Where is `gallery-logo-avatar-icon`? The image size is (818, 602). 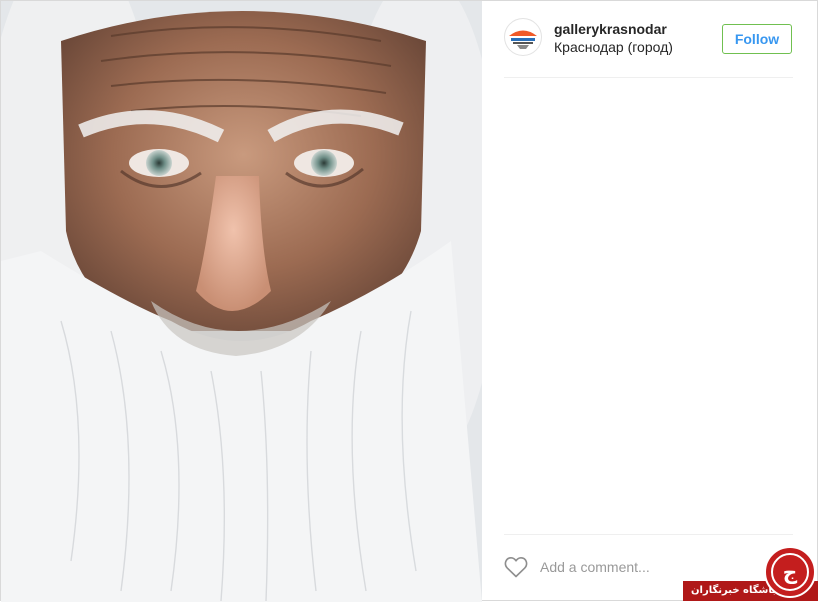 gallery-logo-avatar-icon is located at coordinates (523, 37).